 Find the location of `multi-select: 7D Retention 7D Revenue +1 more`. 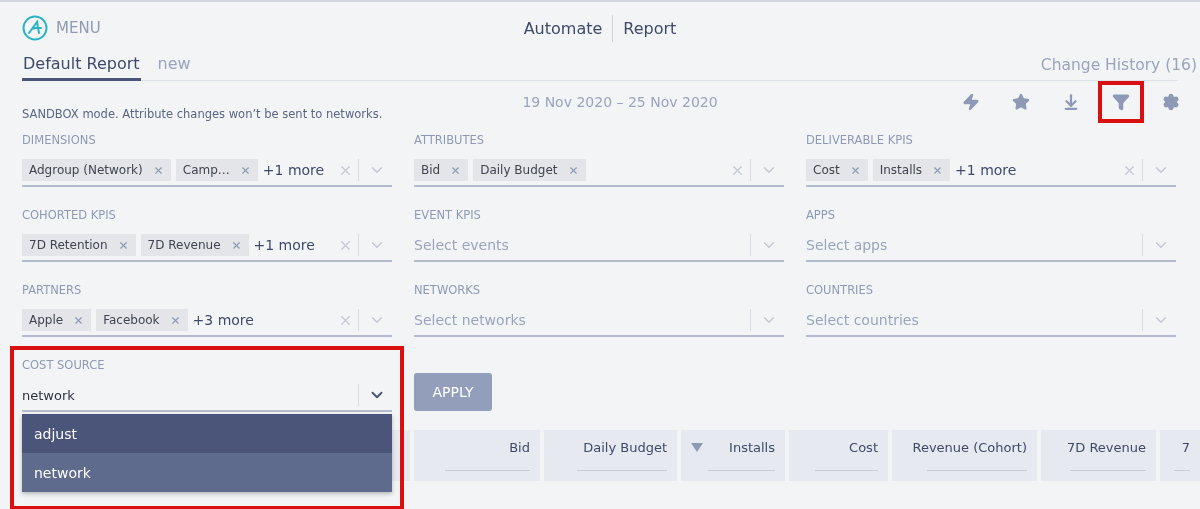

multi-select: 7D Retention 7D Revenue +1 more is located at coordinates (207, 246).